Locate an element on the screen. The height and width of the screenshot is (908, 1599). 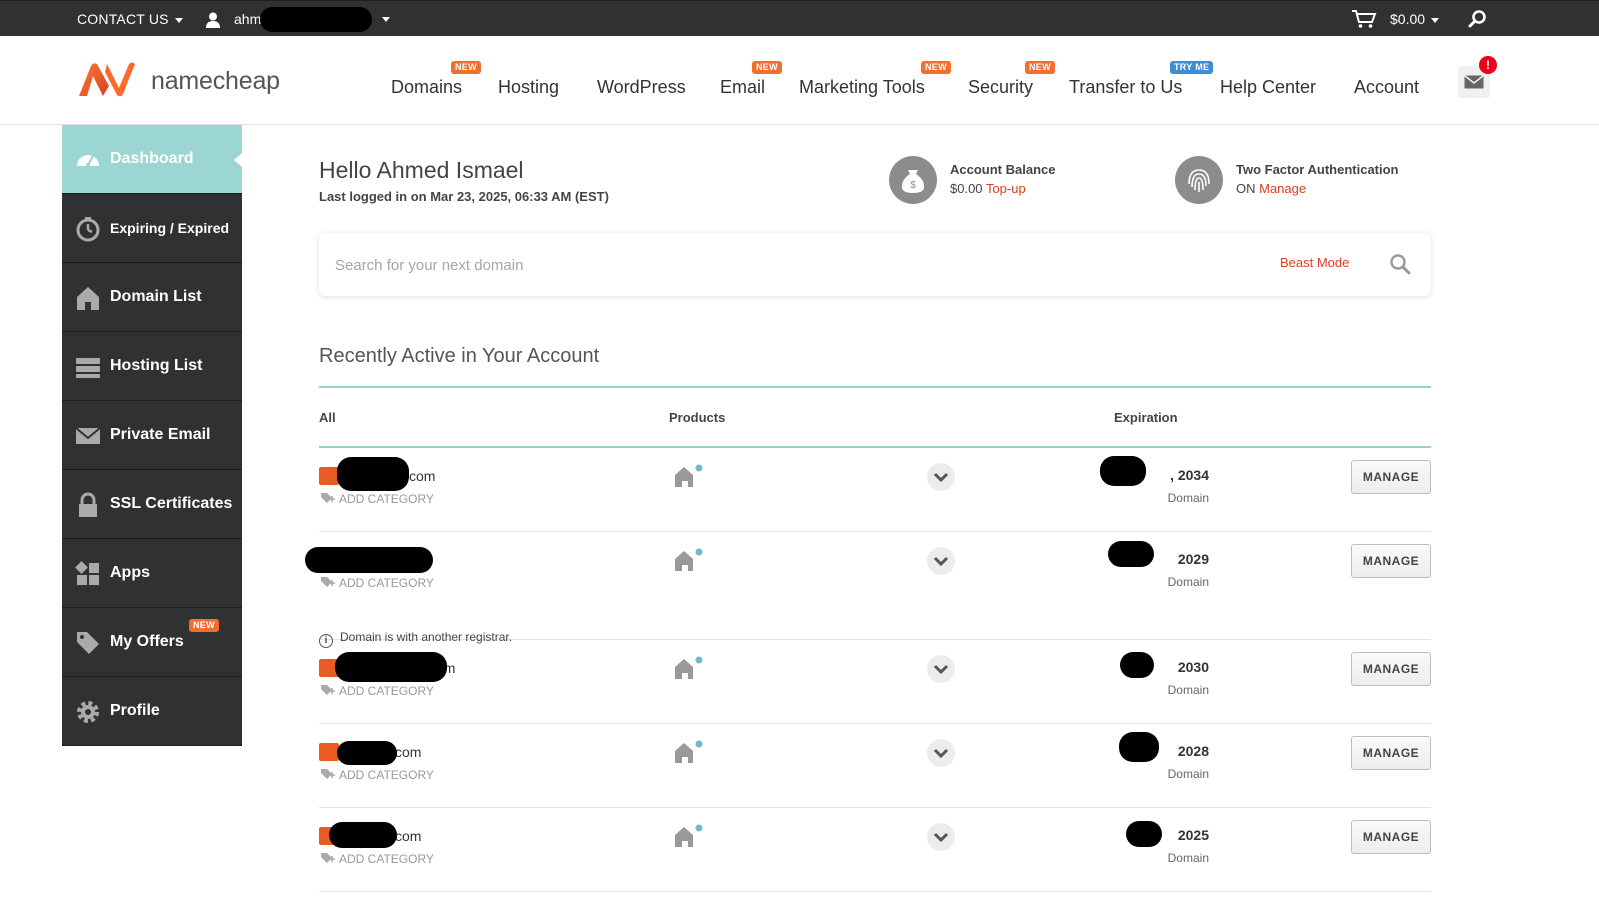
sidebar-item-profile: Profile is located at coordinates (152, 711).